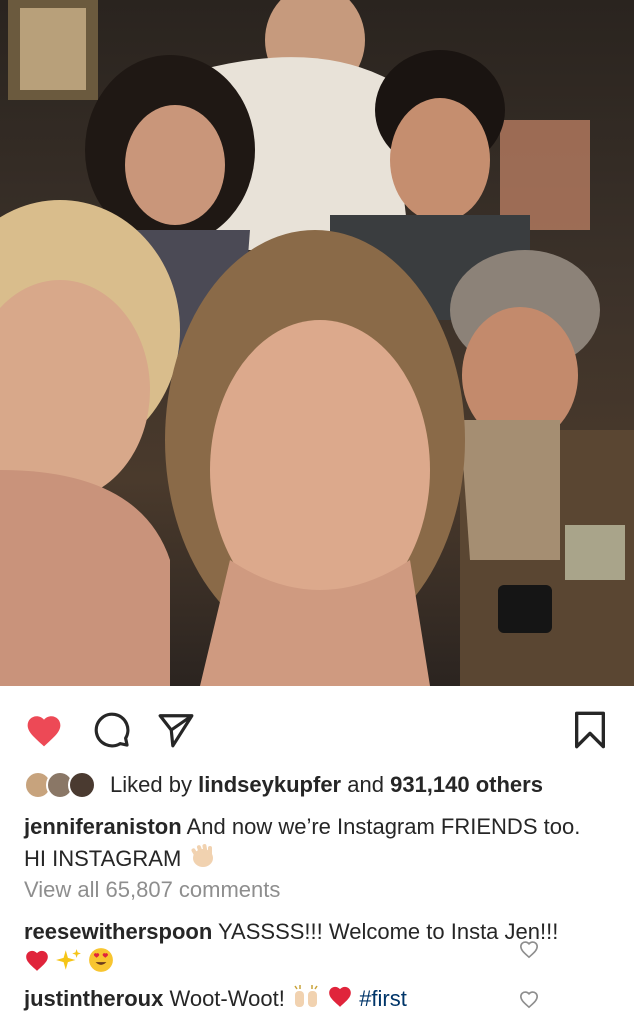  I want to click on likes-middle: and, so click(365, 784).